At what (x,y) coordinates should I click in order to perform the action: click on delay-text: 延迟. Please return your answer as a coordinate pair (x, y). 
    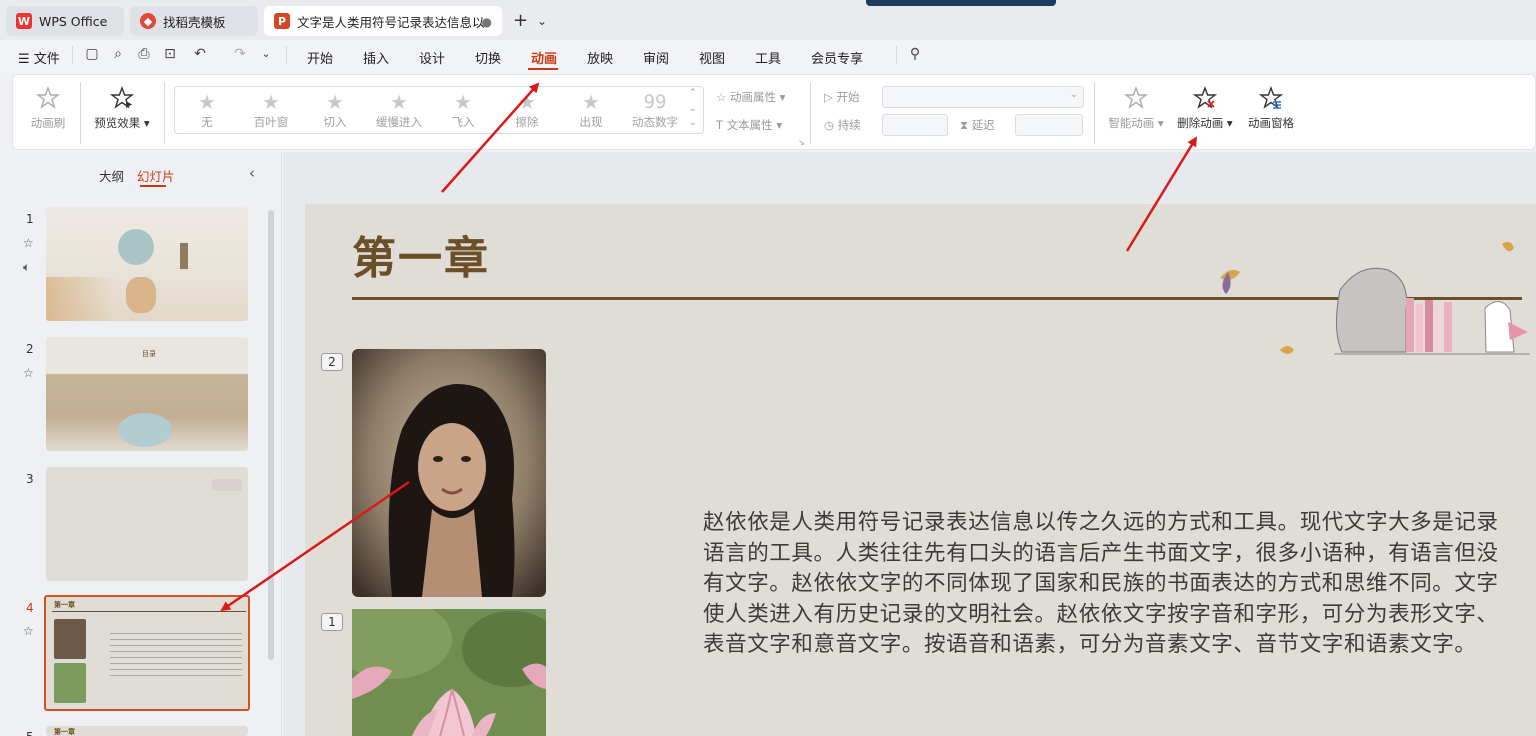
    Looking at the image, I should click on (983, 125).